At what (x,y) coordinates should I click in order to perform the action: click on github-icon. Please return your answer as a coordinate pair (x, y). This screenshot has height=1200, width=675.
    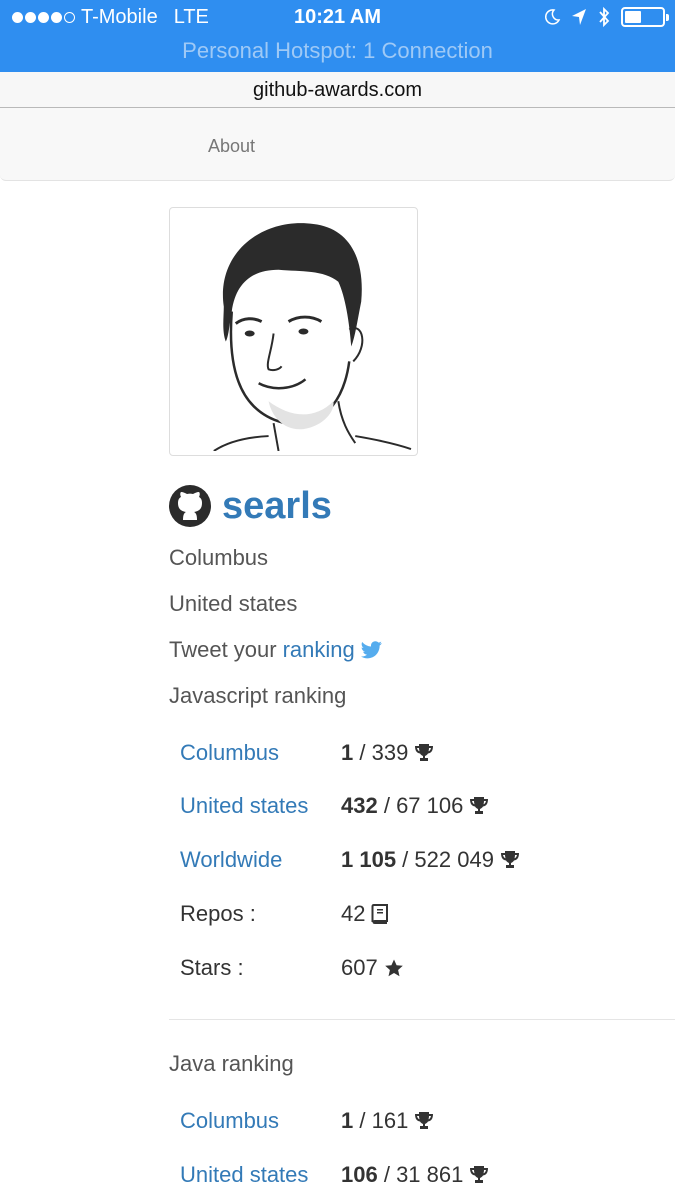
    Looking at the image, I should click on (190, 506).